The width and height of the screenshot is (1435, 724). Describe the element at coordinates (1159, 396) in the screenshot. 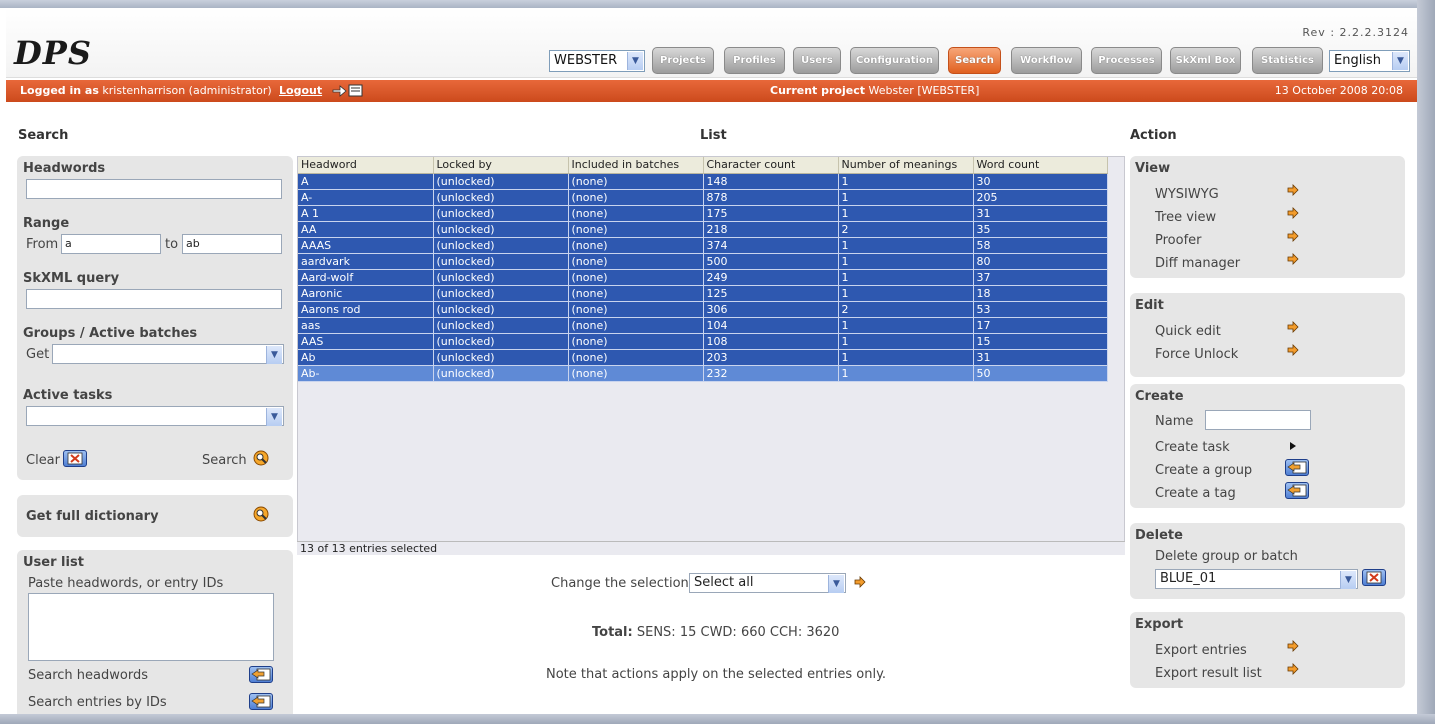

I see `create-title: Create` at that location.